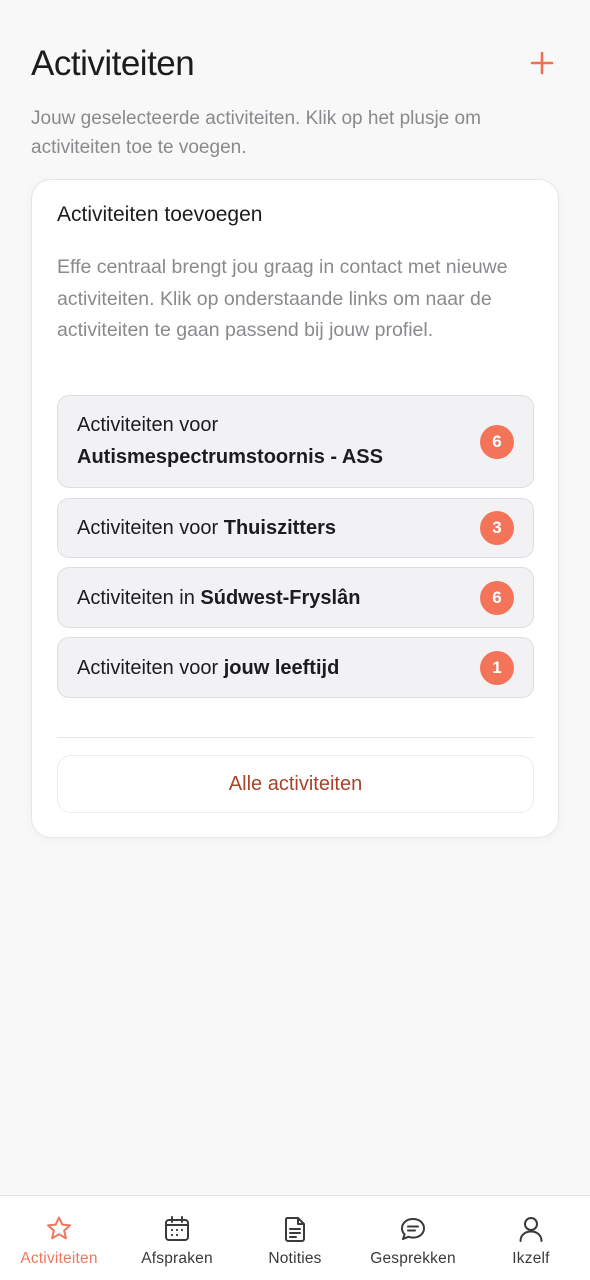 The image size is (590, 1280). Describe the element at coordinates (295, 784) in the screenshot. I see `all-activities-button: Alle activiteiten` at that location.